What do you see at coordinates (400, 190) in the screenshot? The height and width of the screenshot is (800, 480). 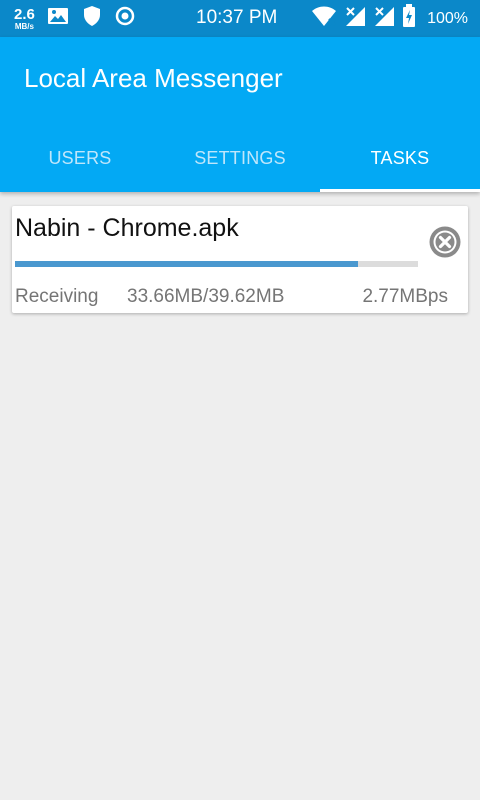 I see `tab-active-indicator` at bounding box center [400, 190].